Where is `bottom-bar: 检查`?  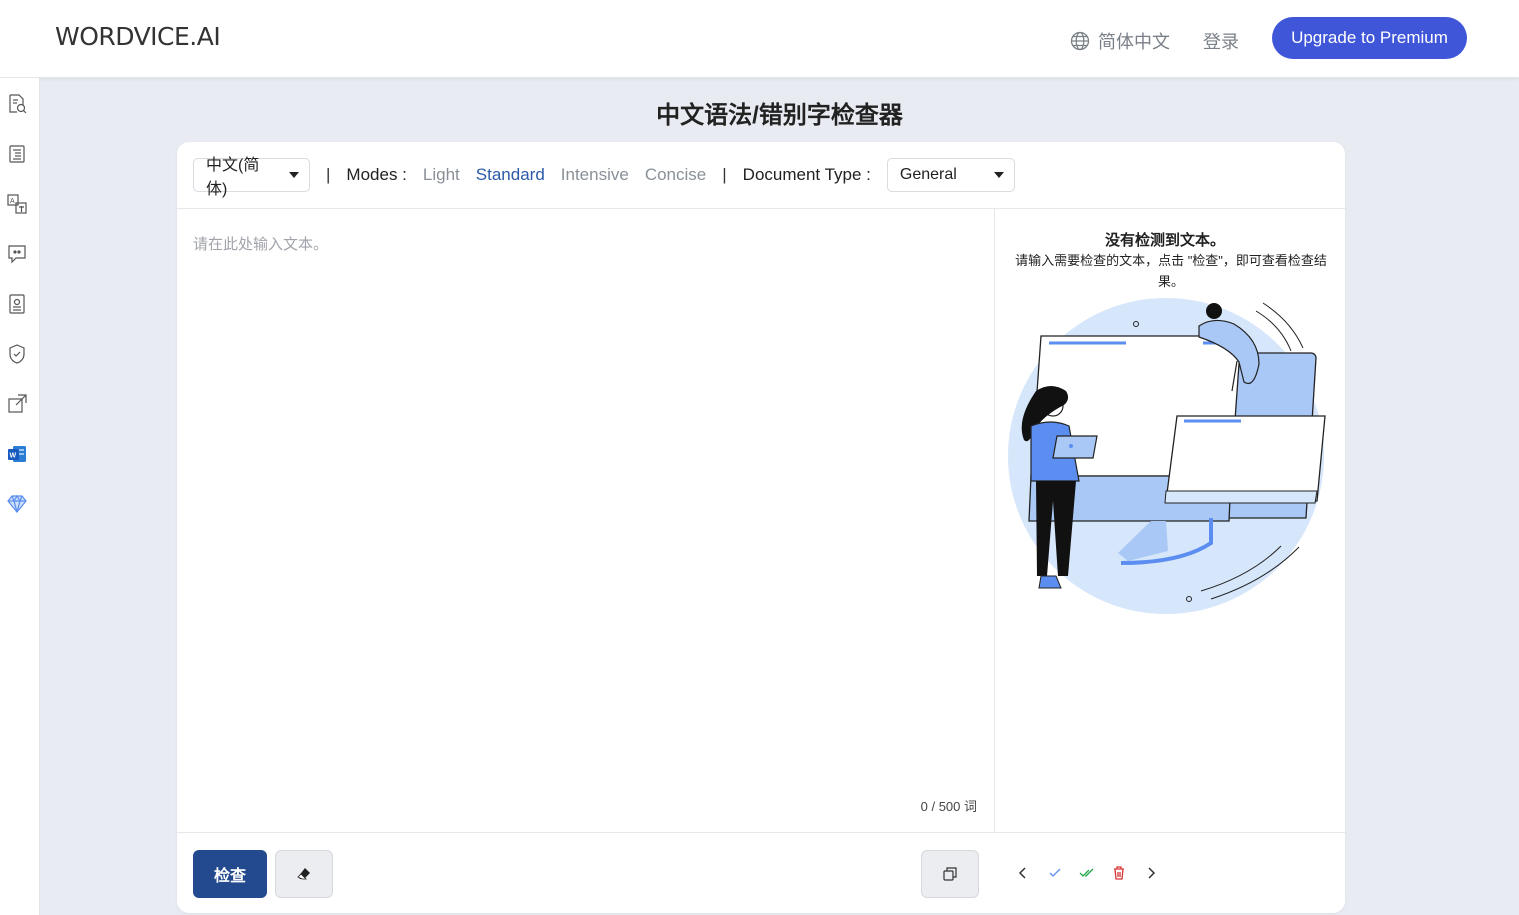
bottom-bar: 检查 is located at coordinates (761, 872).